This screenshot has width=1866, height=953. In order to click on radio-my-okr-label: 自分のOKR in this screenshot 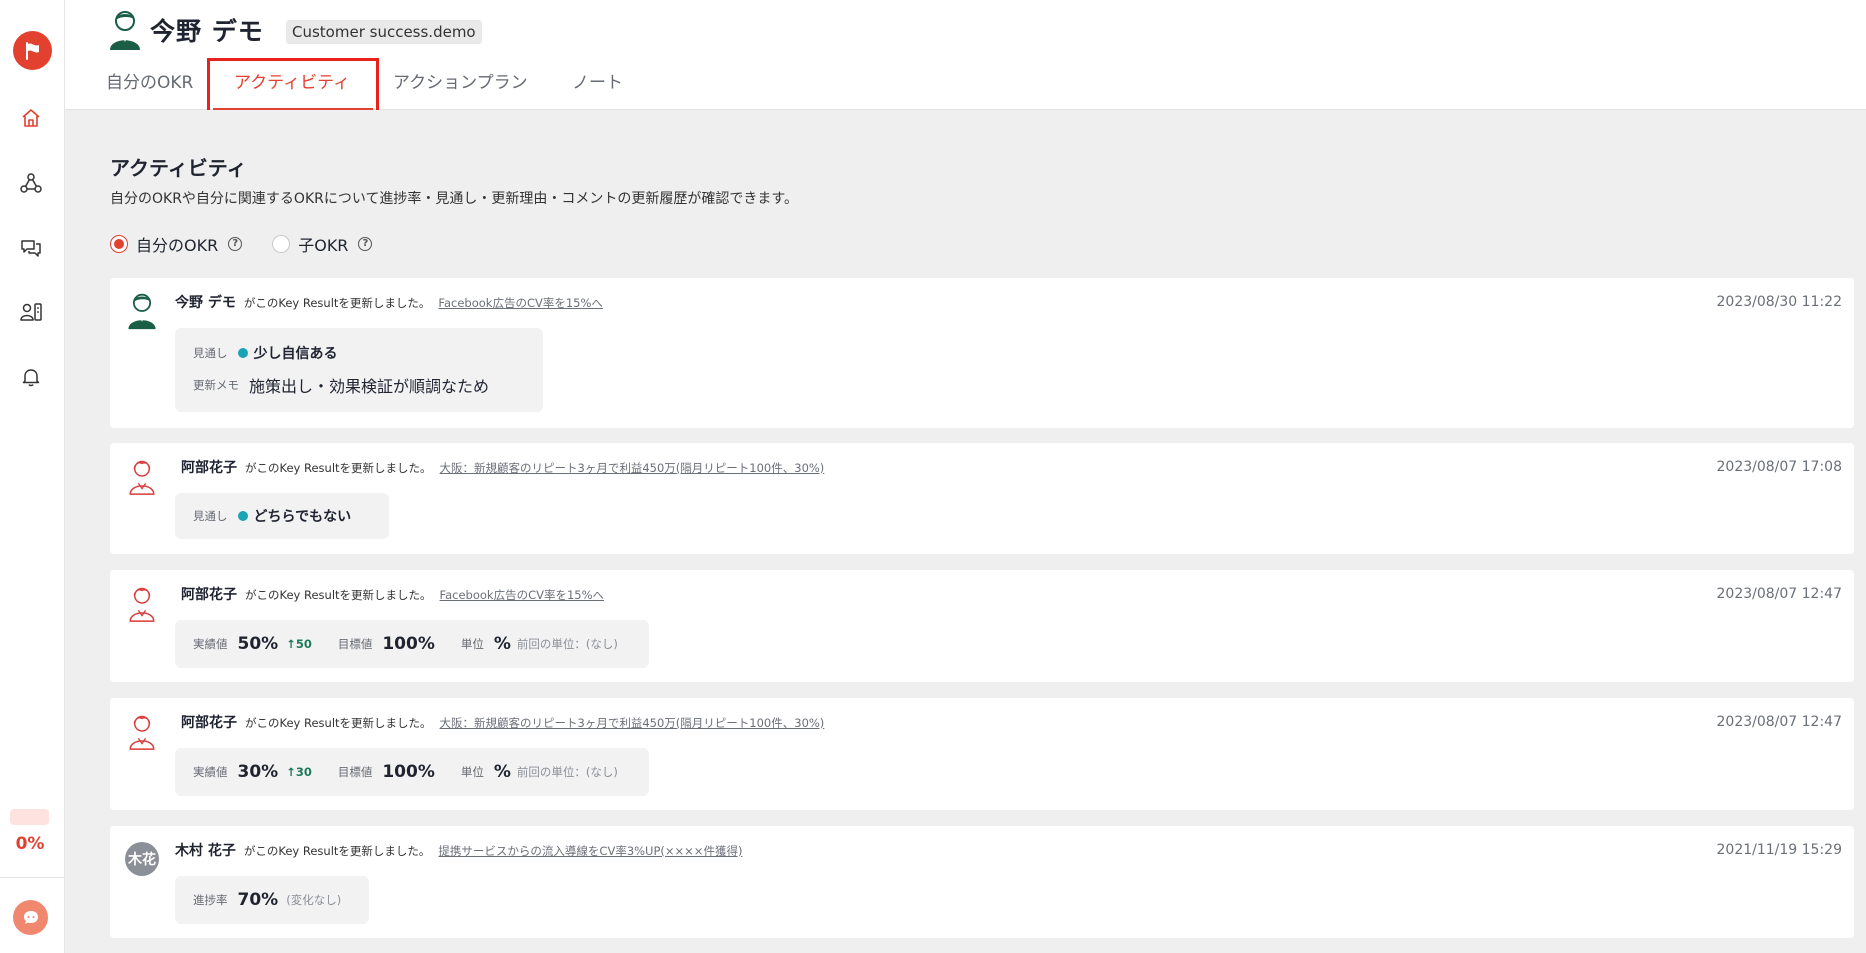, I will do `click(177, 244)`.